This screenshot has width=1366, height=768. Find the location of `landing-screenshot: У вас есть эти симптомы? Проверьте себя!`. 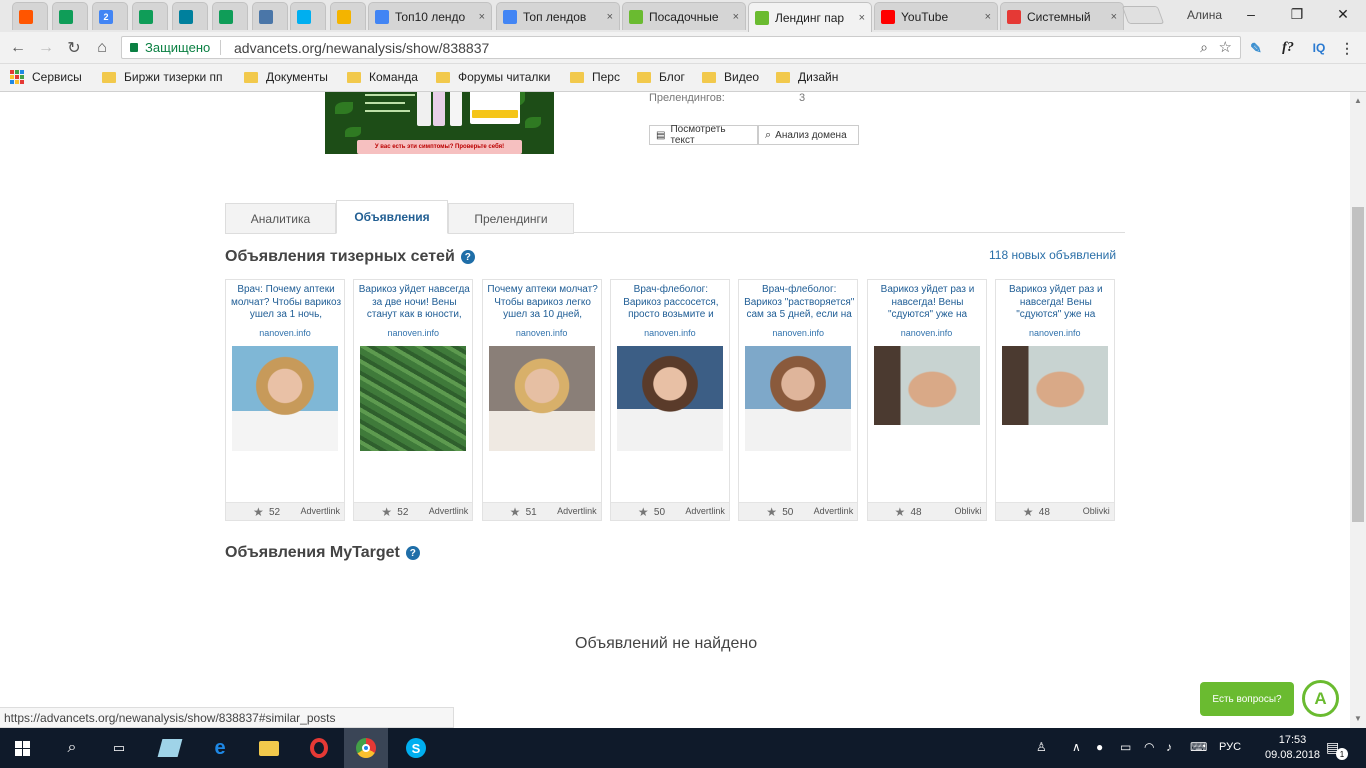

landing-screenshot: У вас есть эти симптомы? Проверьте себя! is located at coordinates (439, 123).